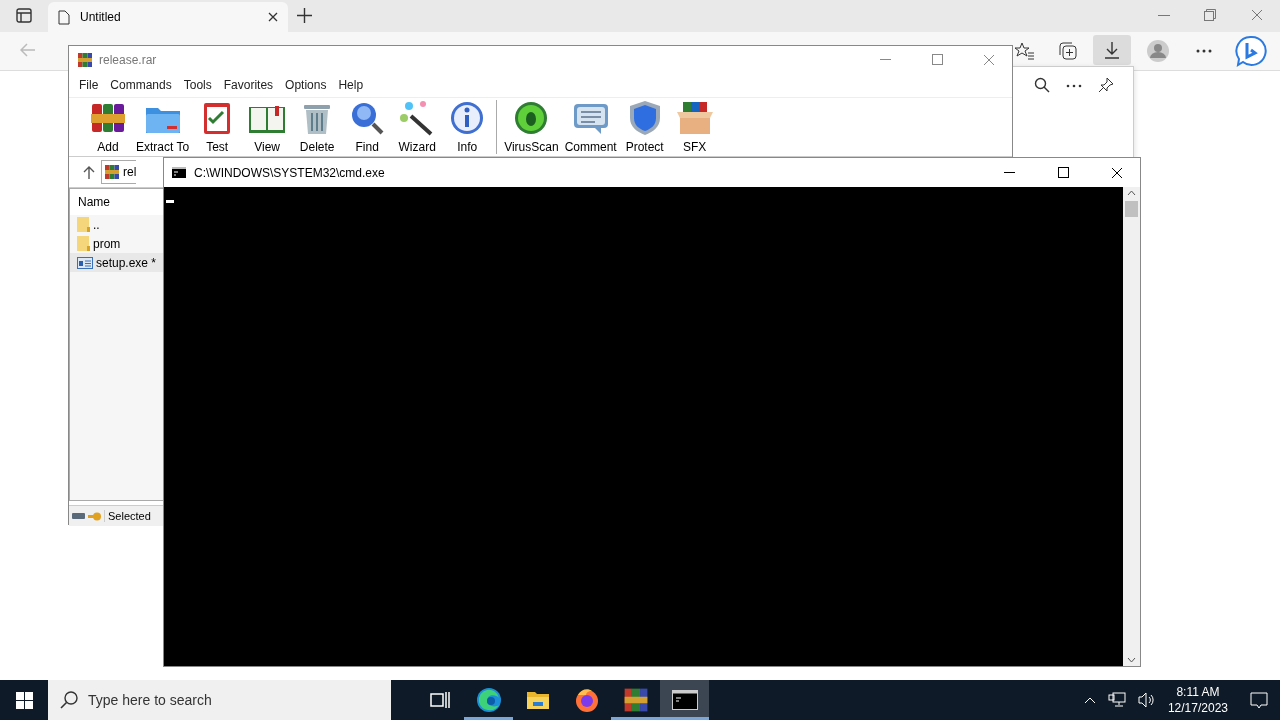 The height and width of the screenshot is (720, 1280). Describe the element at coordinates (1106, 85) in the screenshot. I see `pin-icon` at that location.